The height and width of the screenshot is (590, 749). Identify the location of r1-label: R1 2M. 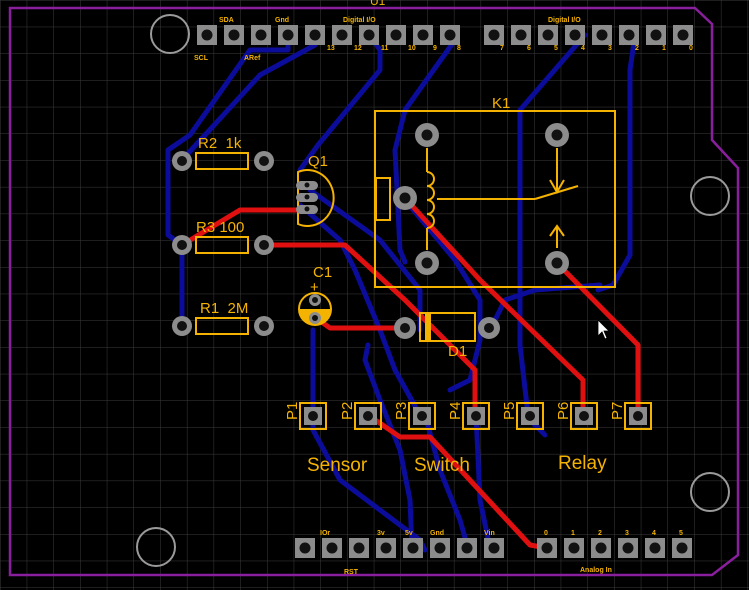
(224, 308).